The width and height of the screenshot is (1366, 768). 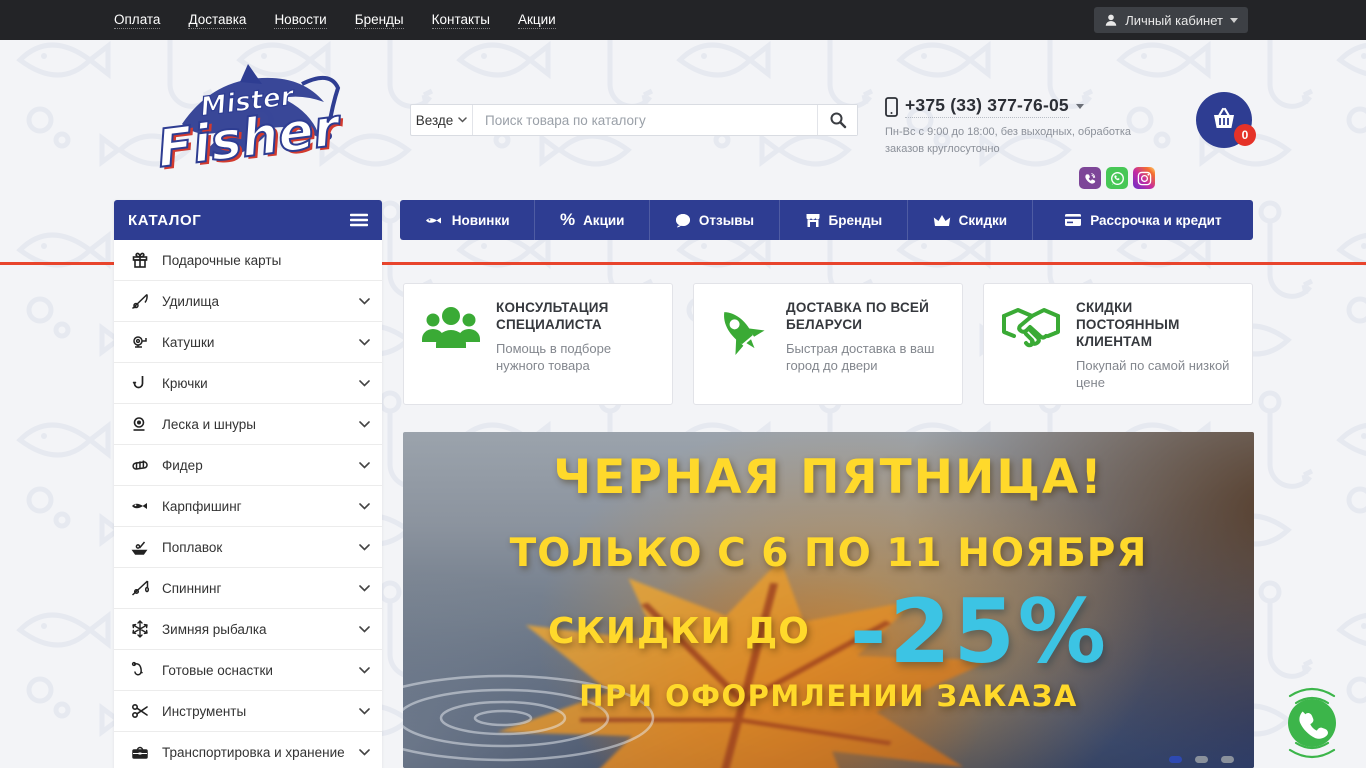 I want to click on search-scope-select: Везде, so click(x=442, y=120).